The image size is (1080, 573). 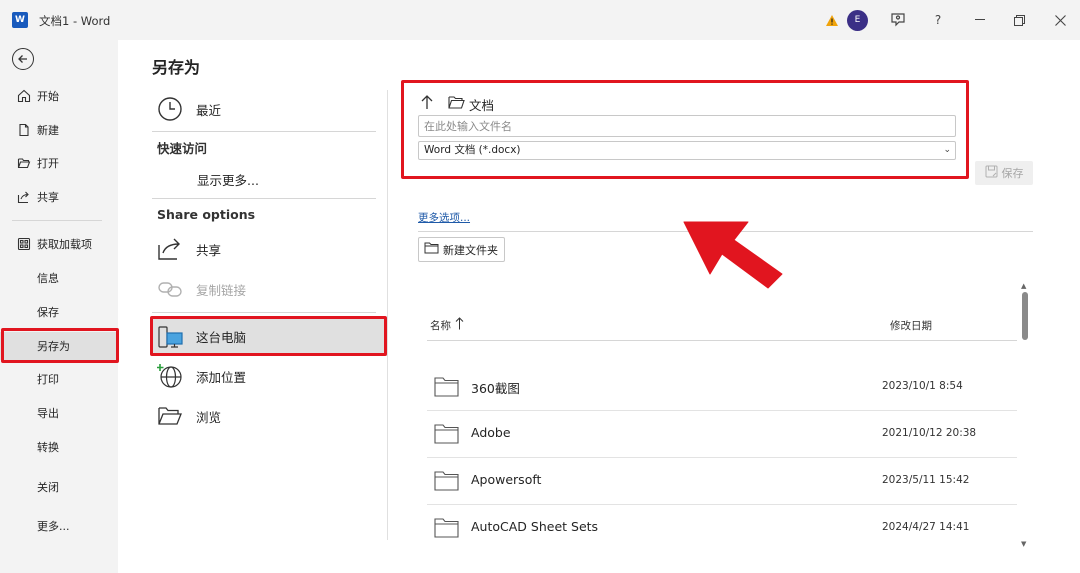 I want to click on open-folder-icon, so click(x=24, y=163).